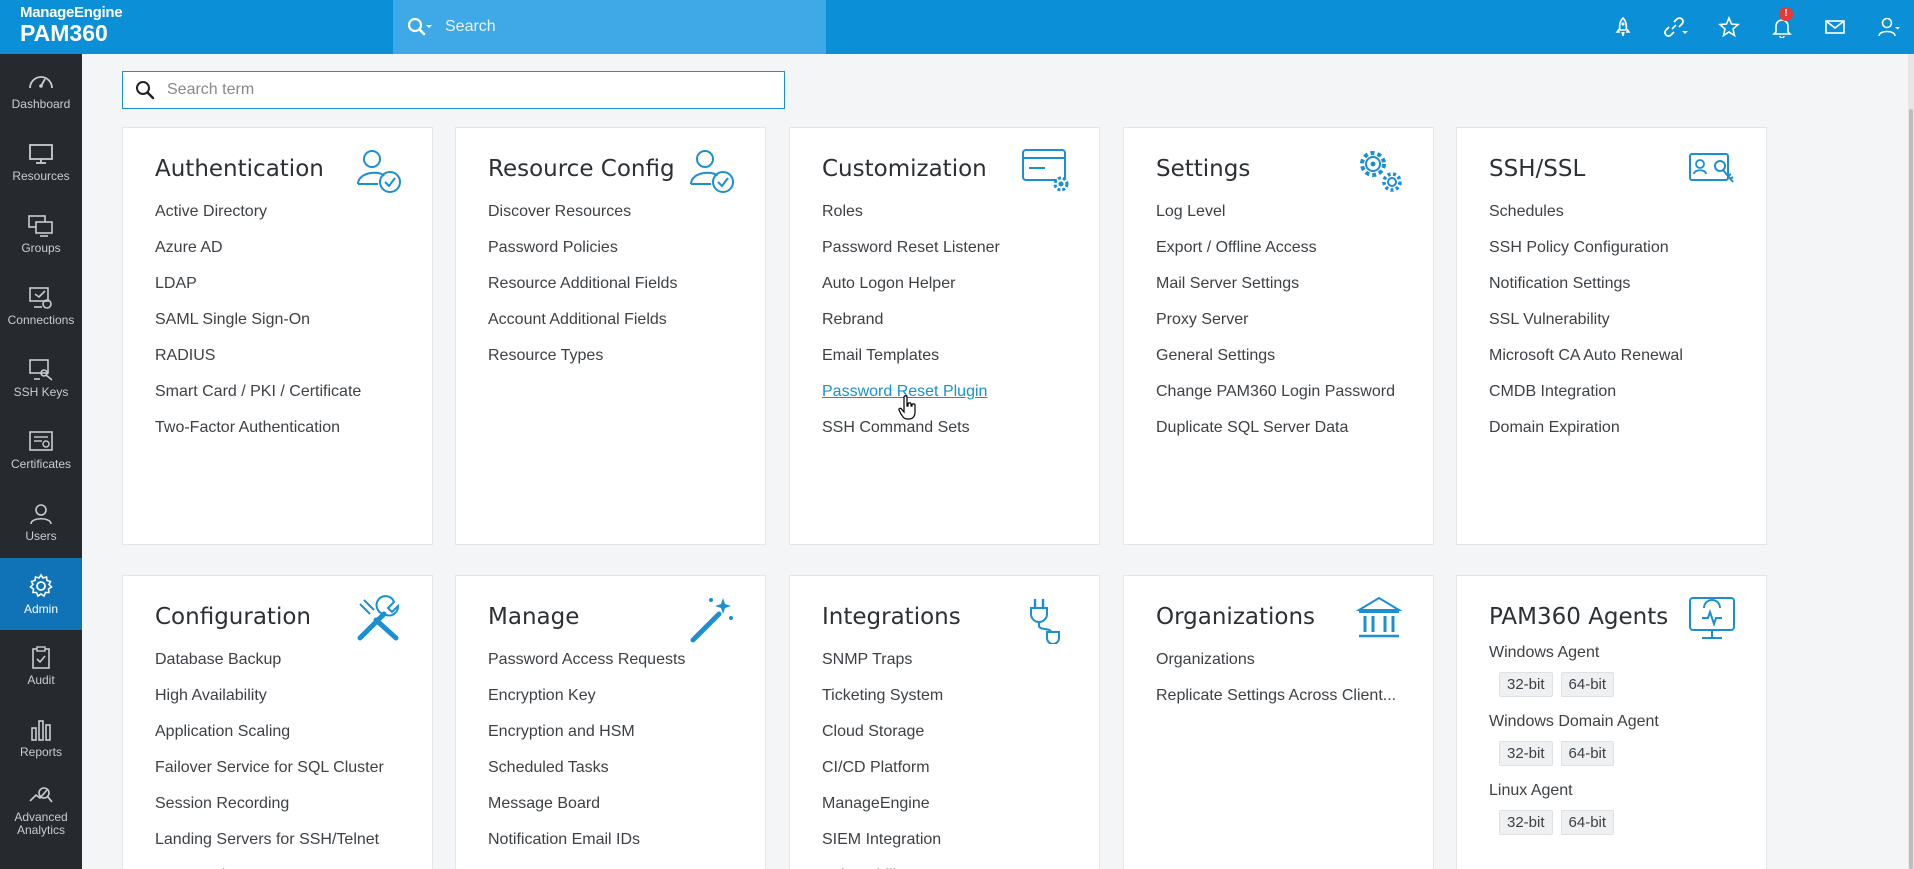 The height and width of the screenshot is (869, 1914). I want to click on download-windows-64bit-button: 64-bit, so click(1587, 684).